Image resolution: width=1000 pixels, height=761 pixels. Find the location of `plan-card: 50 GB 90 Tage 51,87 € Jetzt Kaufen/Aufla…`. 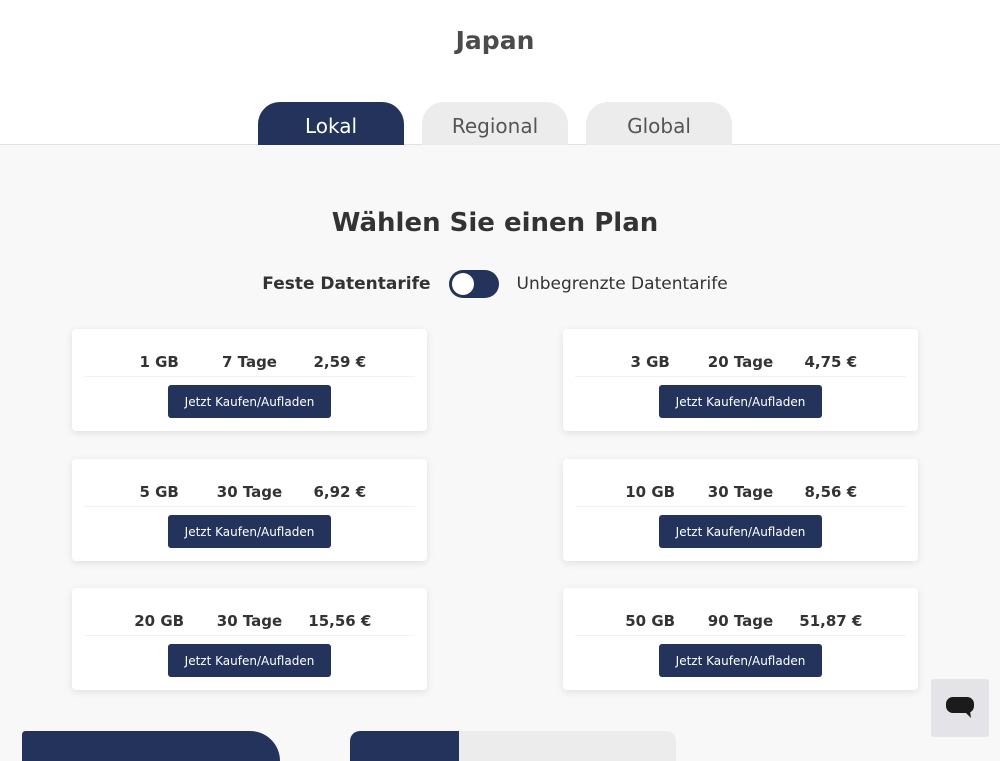

plan-card: 50 GB 90 Tage 51,87 € Jetzt Kaufen/Aufla… is located at coordinates (740, 639).